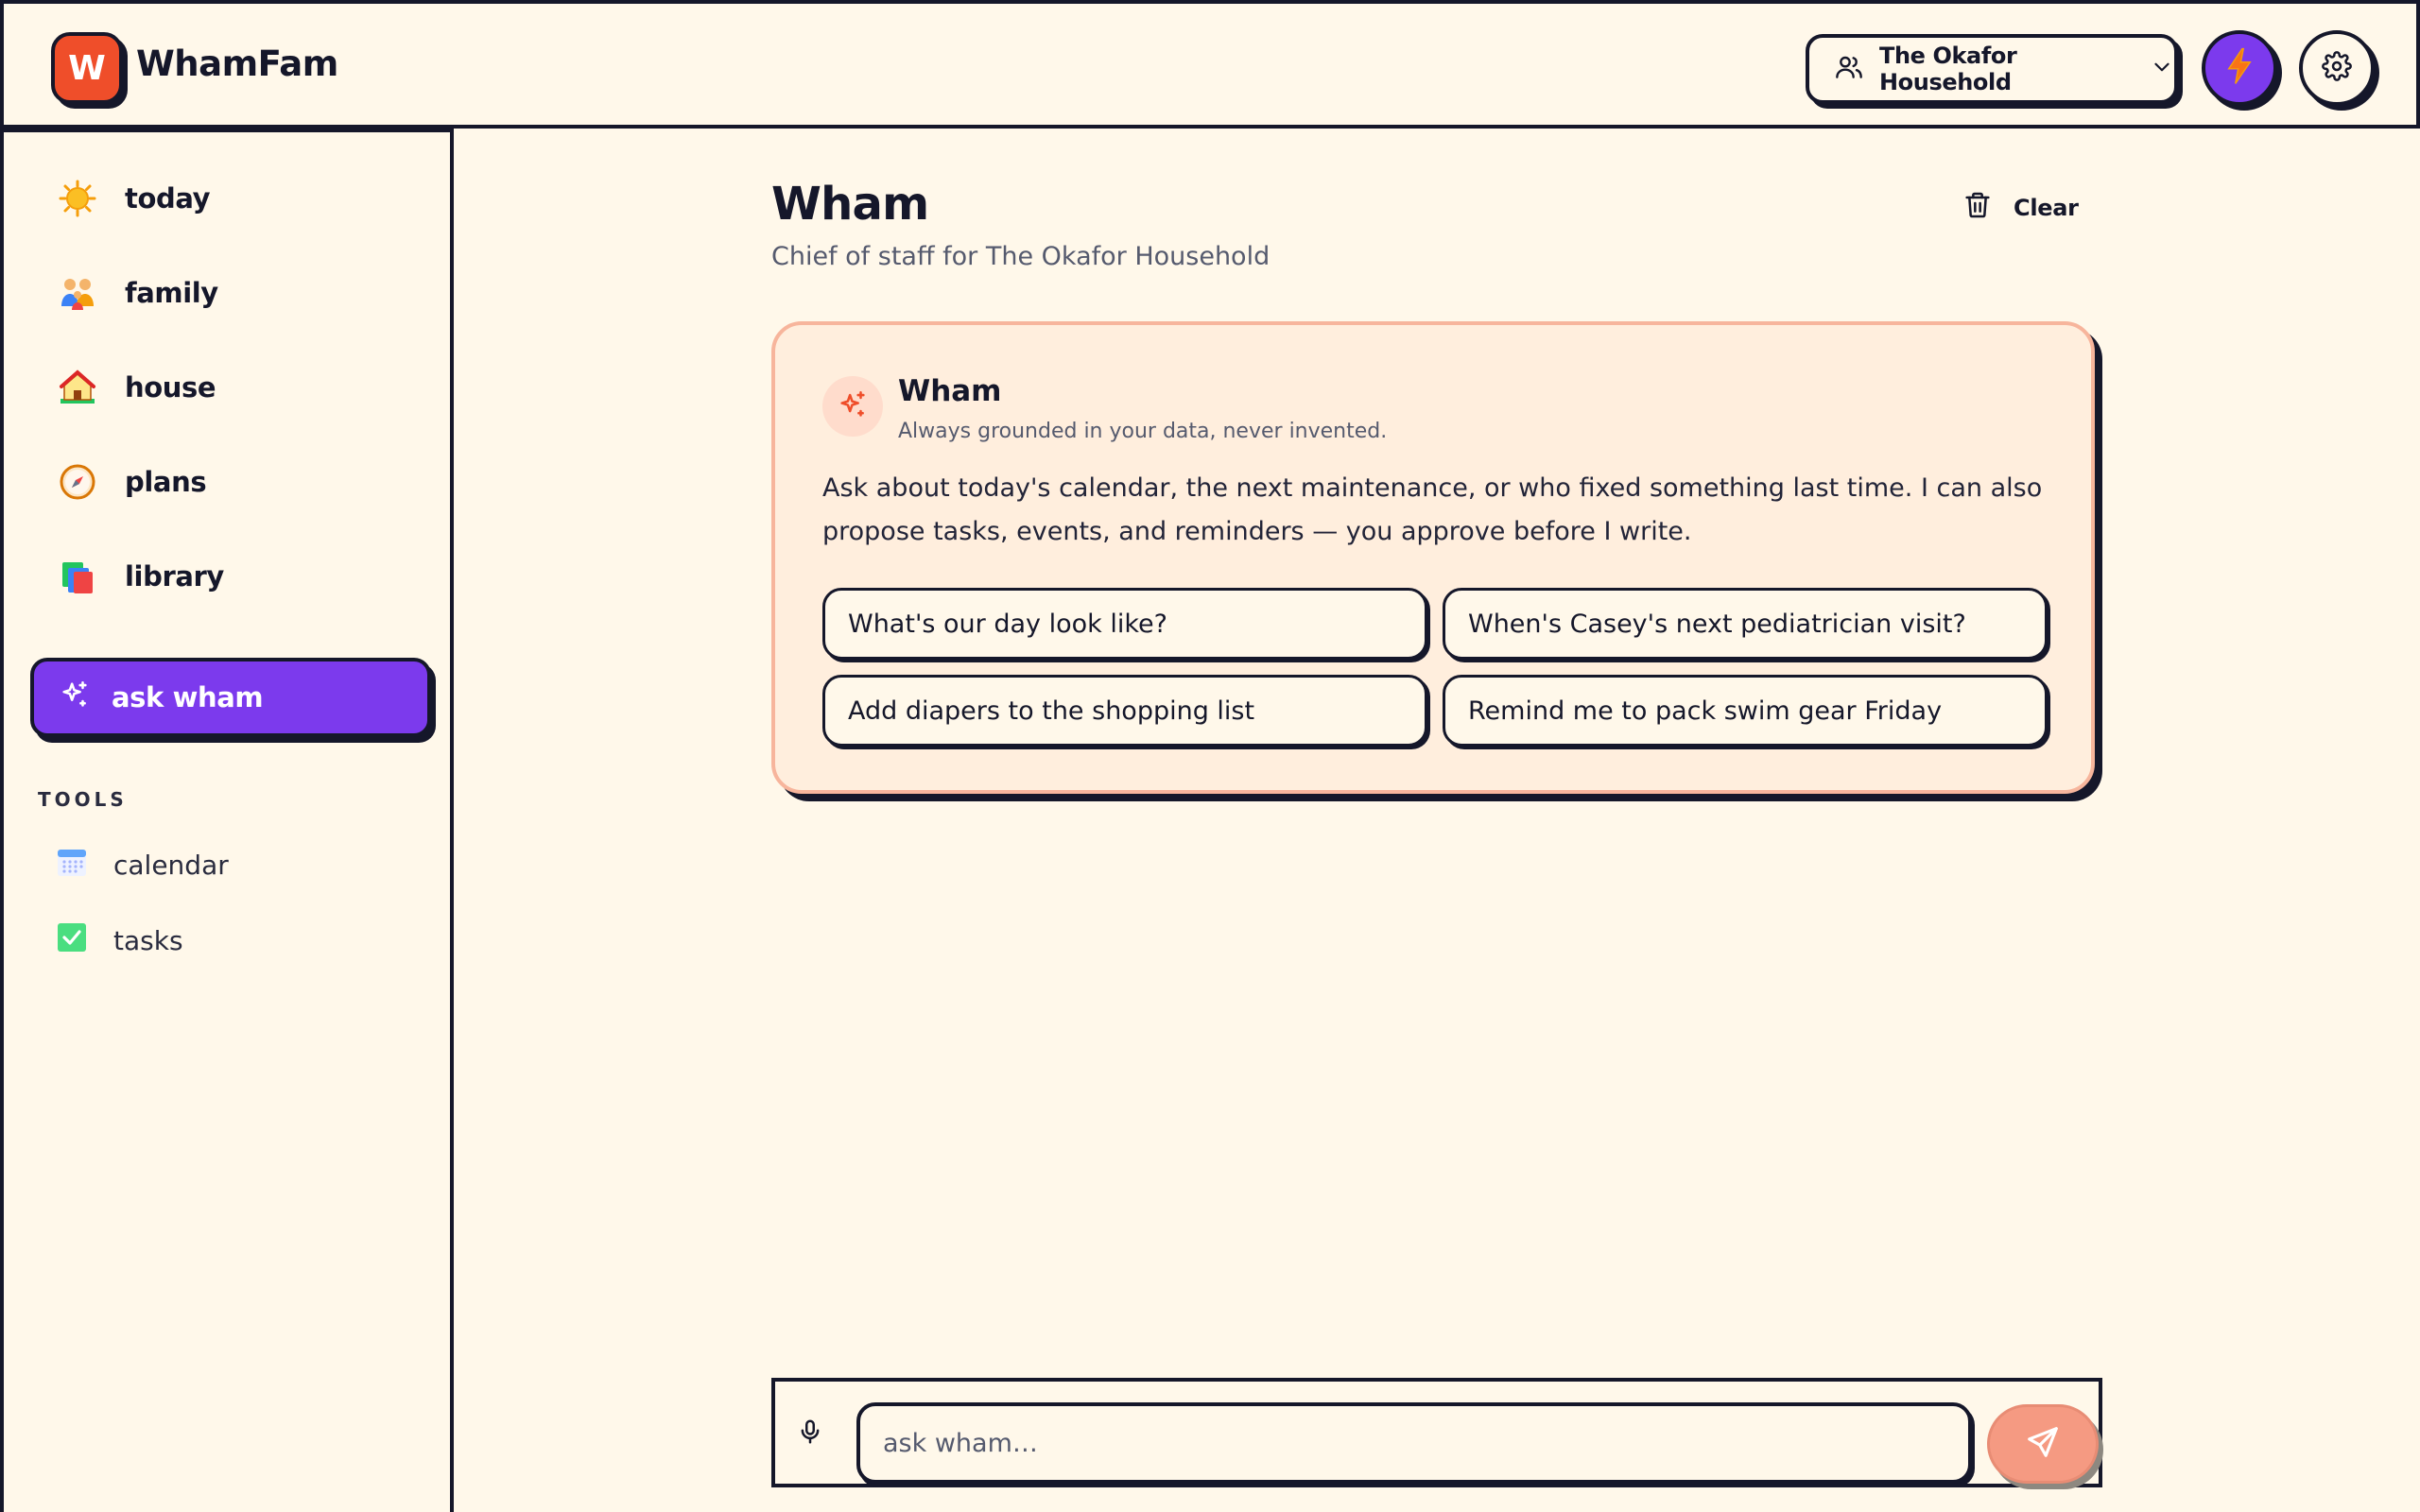  I want to click on send-icon, so click(2043, 1444).